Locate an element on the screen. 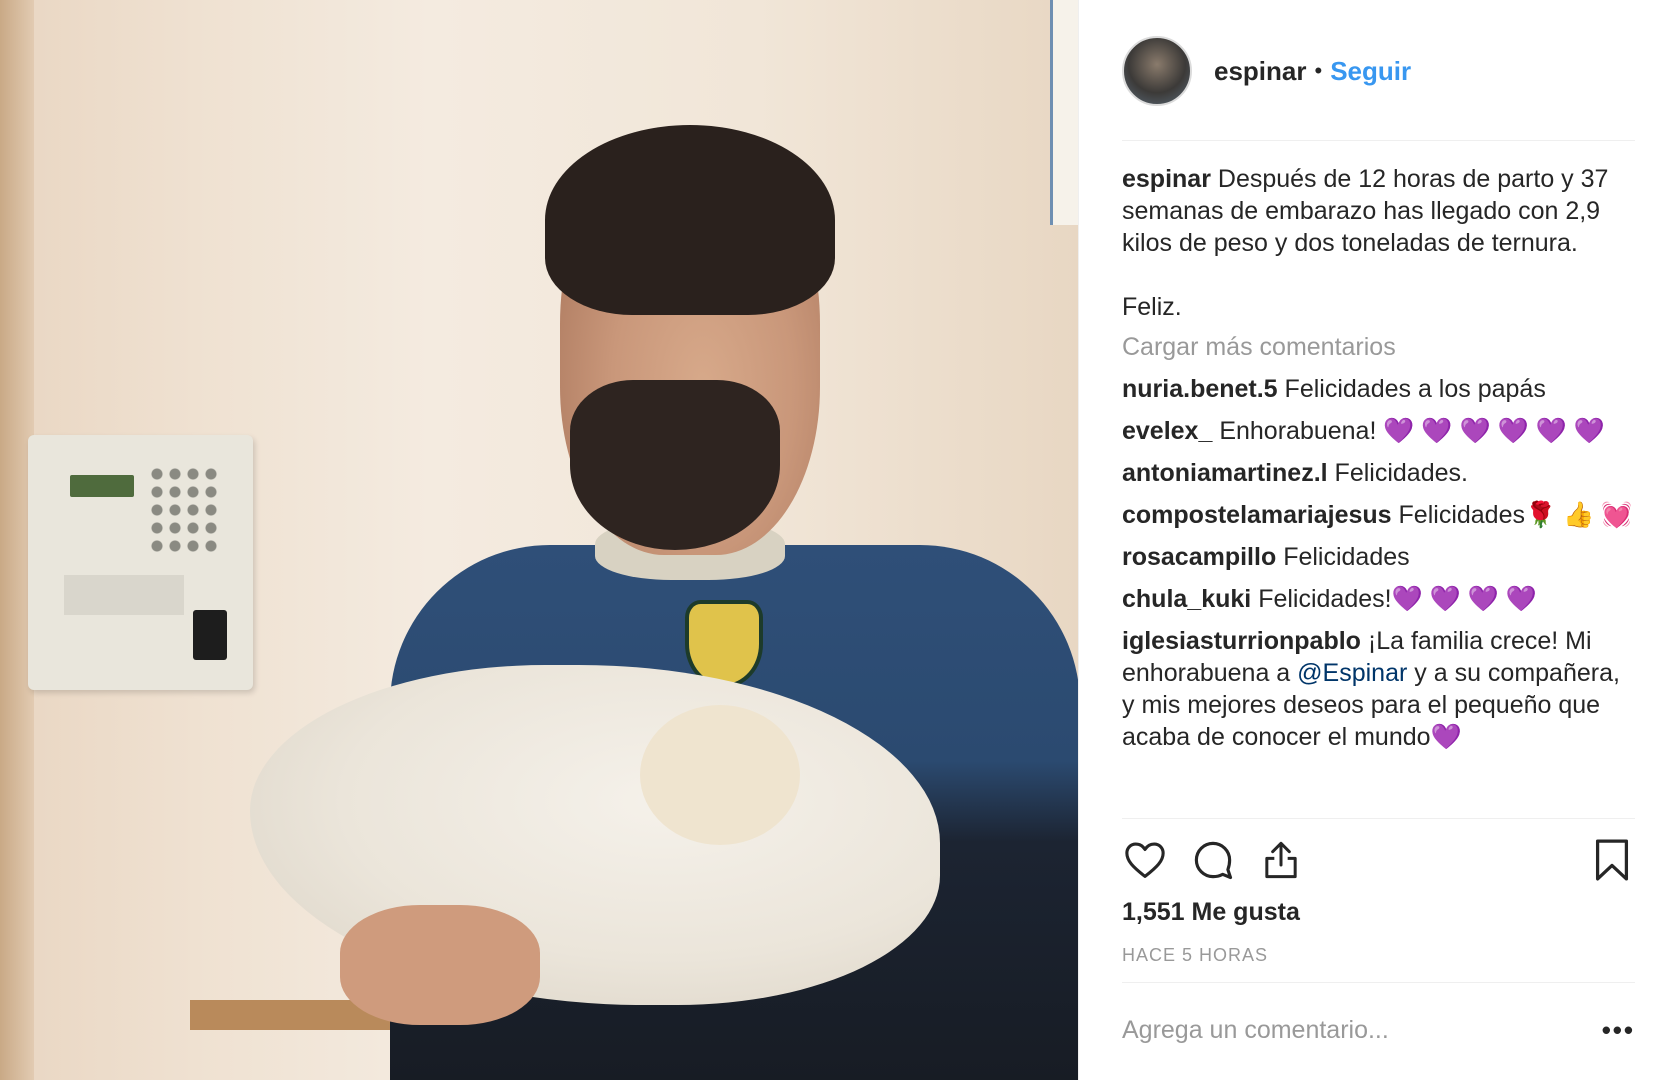 This screenshot has height=1080, width=1678. comment-username: rosacampillo is located at coordinates (1199, 557).